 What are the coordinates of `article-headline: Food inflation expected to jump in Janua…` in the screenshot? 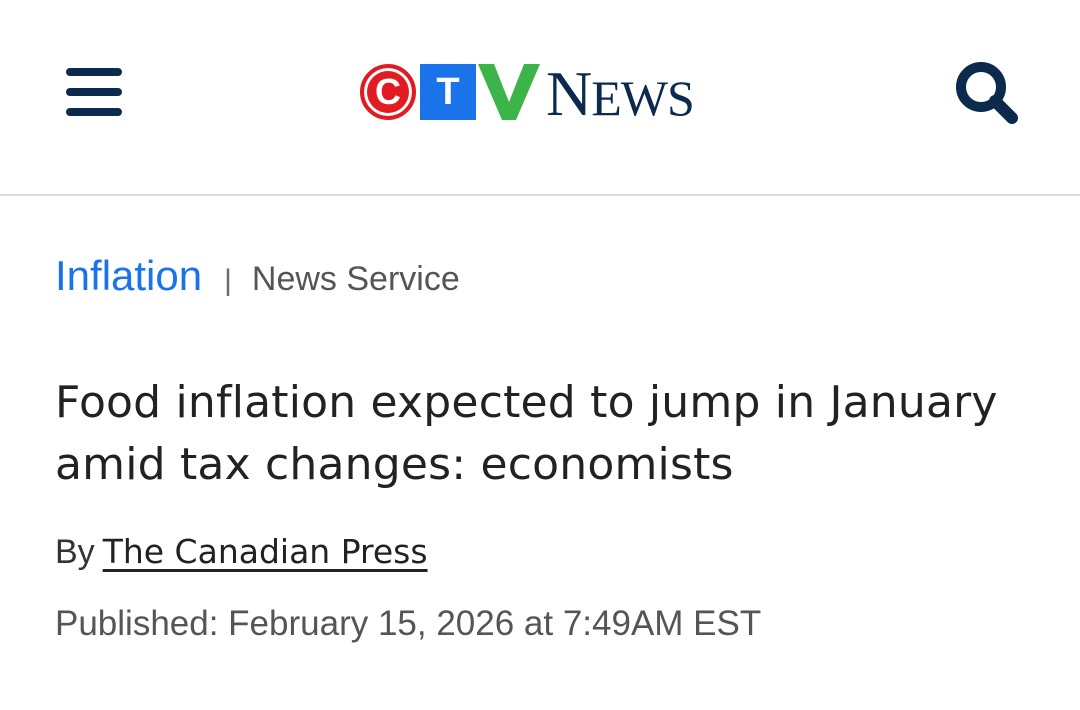 It's located at (526, 433).